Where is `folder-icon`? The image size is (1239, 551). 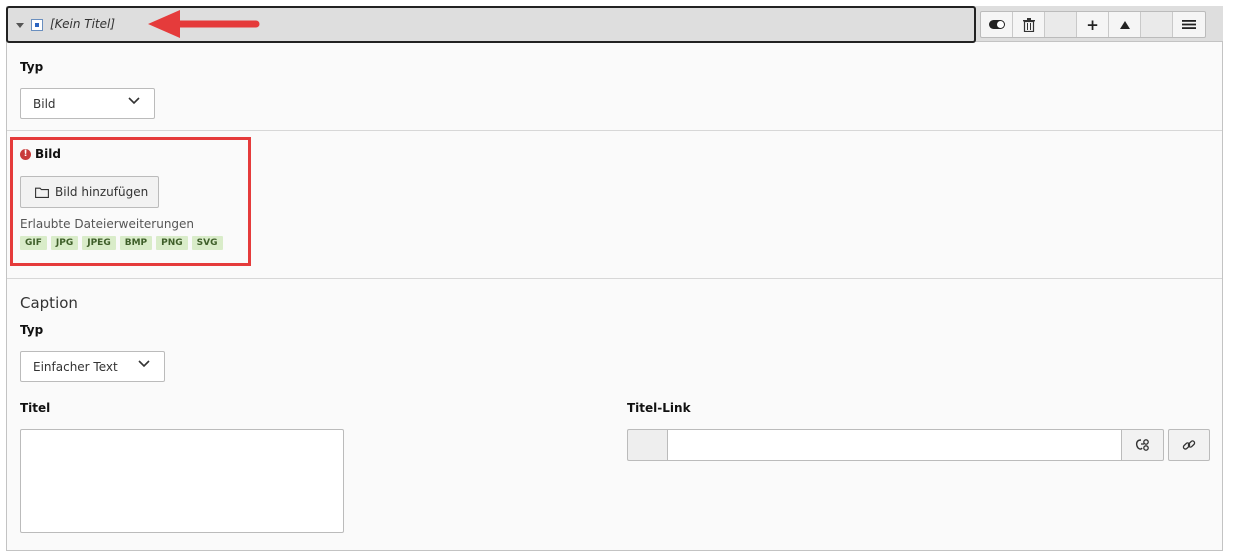 folder-icon is located at coordinates (42, 192).